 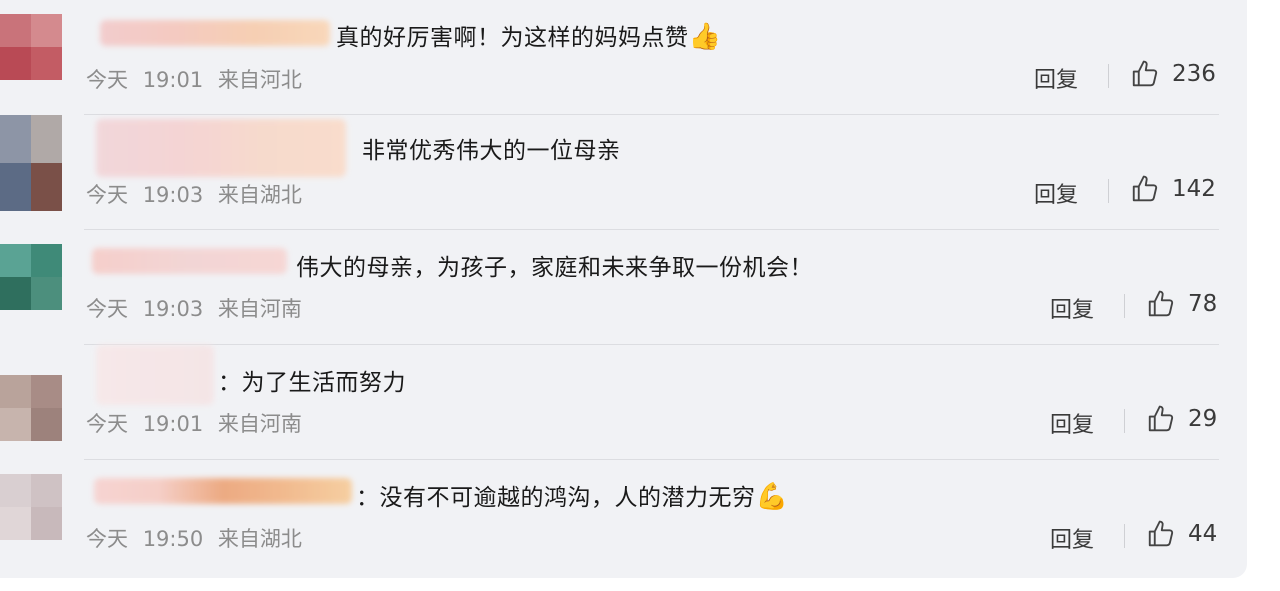 What do you see at coordinates (1203, 534) in the screenshot?
I see `like-count: 44` at bounding box center [1203, 534].